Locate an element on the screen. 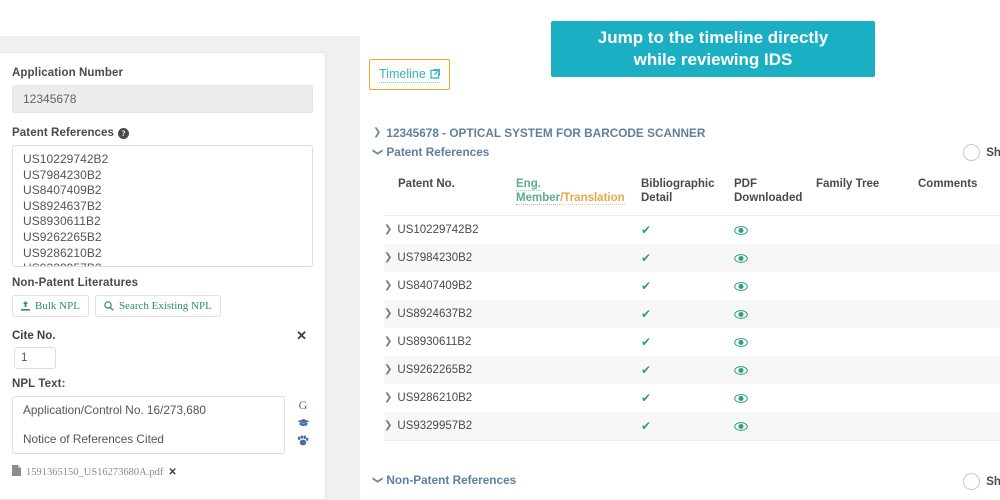 The image size is (1000, 500). callout-line-1: Jump to the timeline directly is located at coordinates (713, 37).